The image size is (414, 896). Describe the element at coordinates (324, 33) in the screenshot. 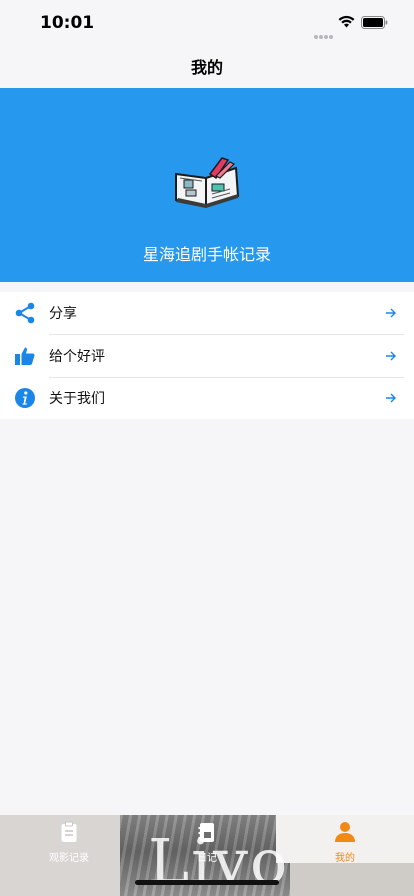

I see `signal-icon` at that location.